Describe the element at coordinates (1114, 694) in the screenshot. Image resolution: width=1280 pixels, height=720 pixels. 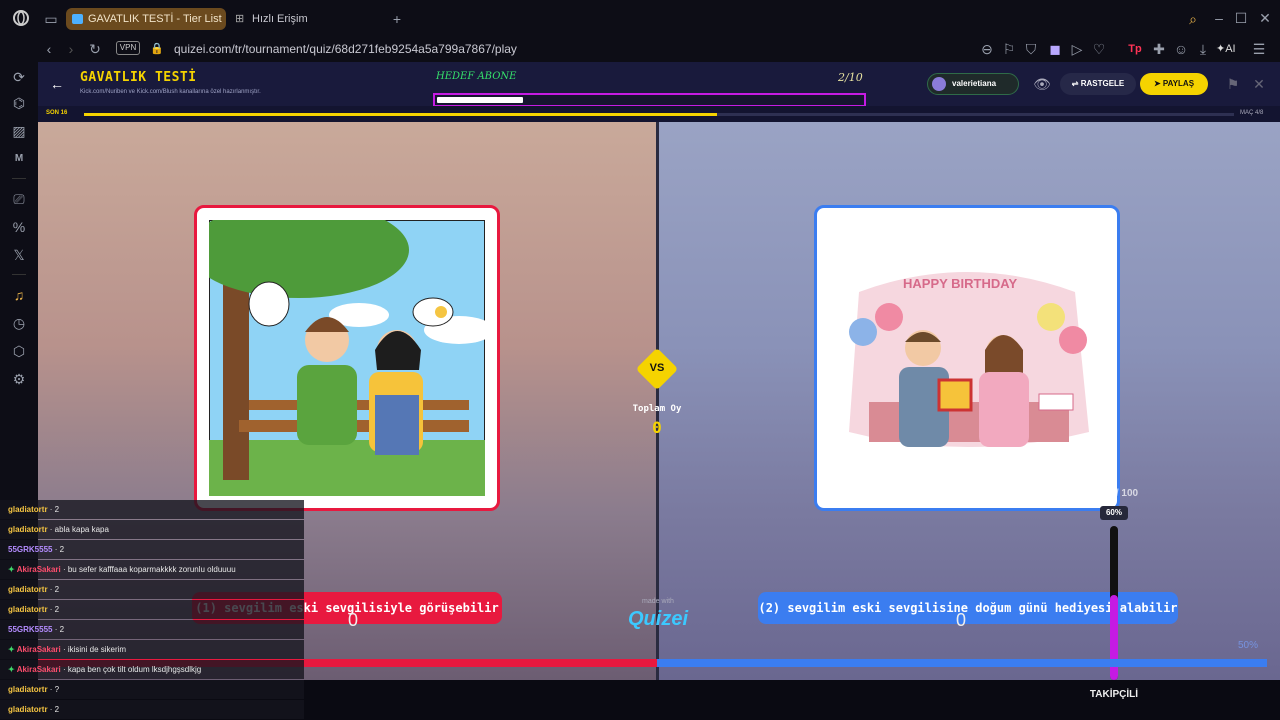
I see `follower-label: TAKİPÇİLİ` at that location.